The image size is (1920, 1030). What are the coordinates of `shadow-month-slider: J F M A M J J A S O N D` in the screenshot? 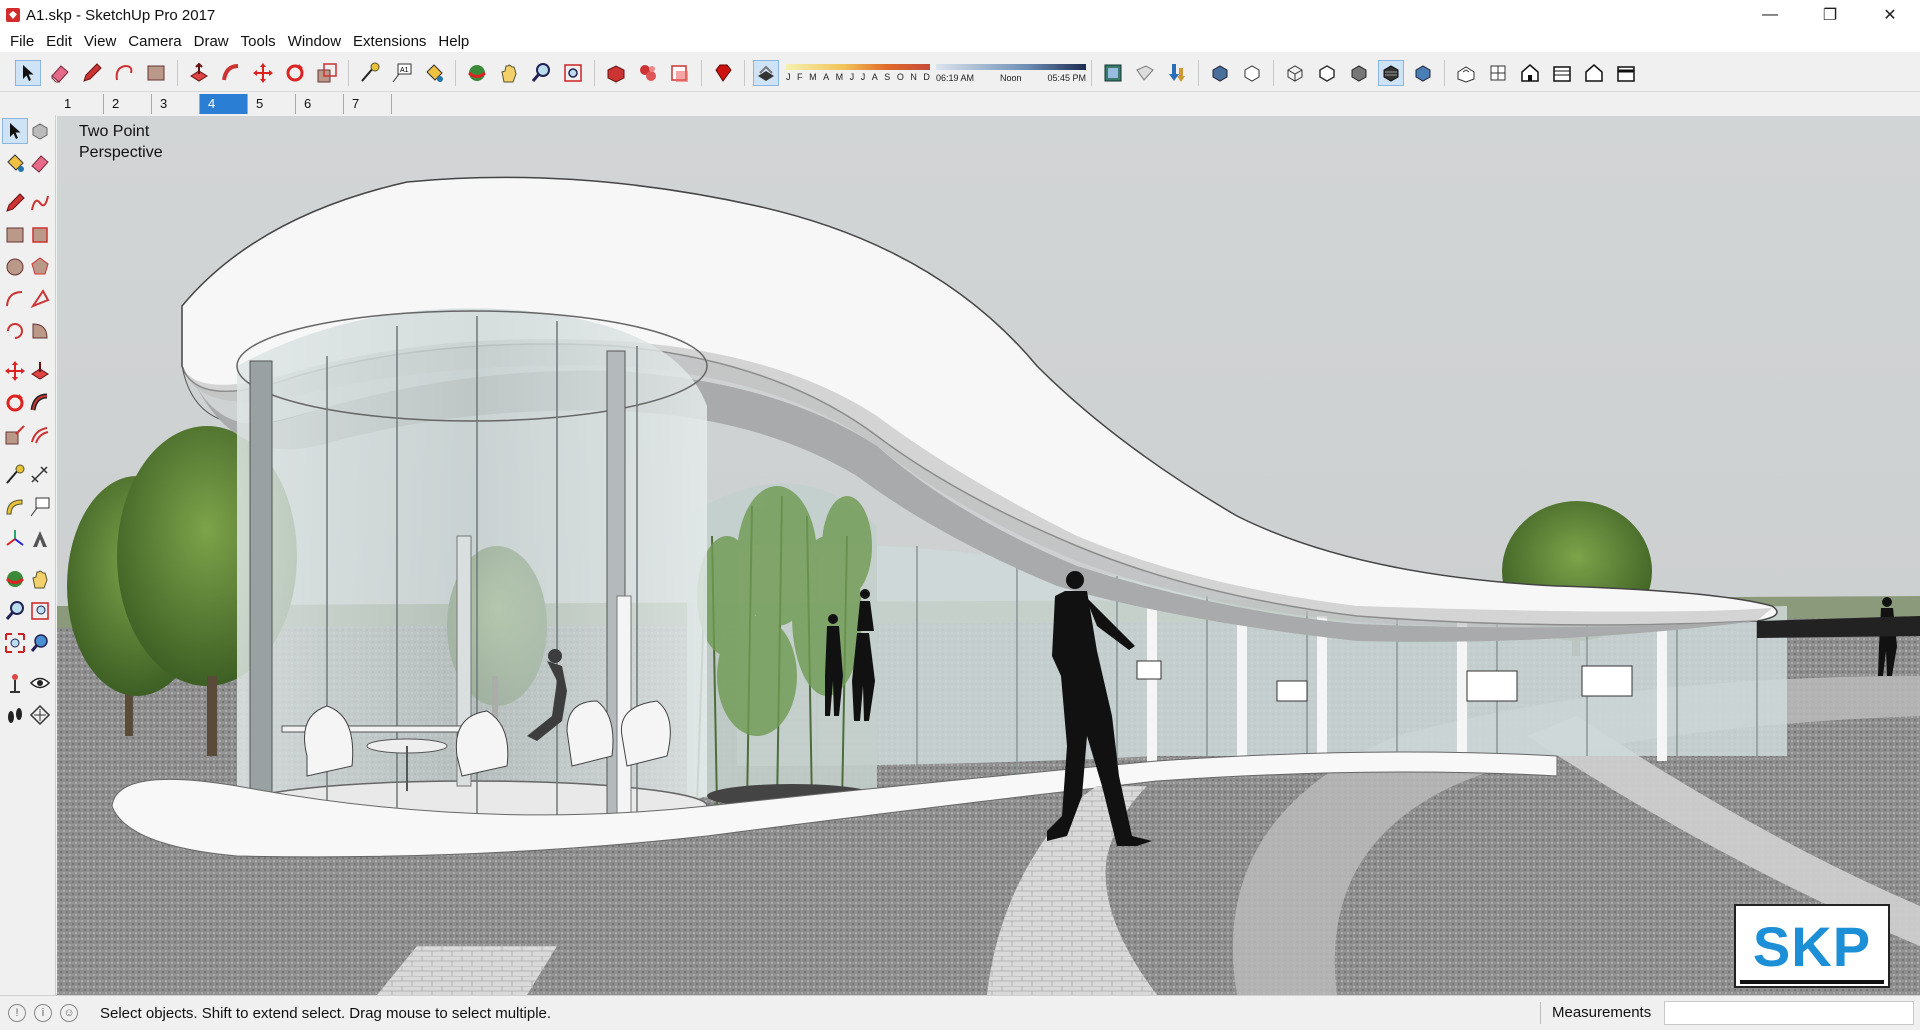 It's located at (858, 73).